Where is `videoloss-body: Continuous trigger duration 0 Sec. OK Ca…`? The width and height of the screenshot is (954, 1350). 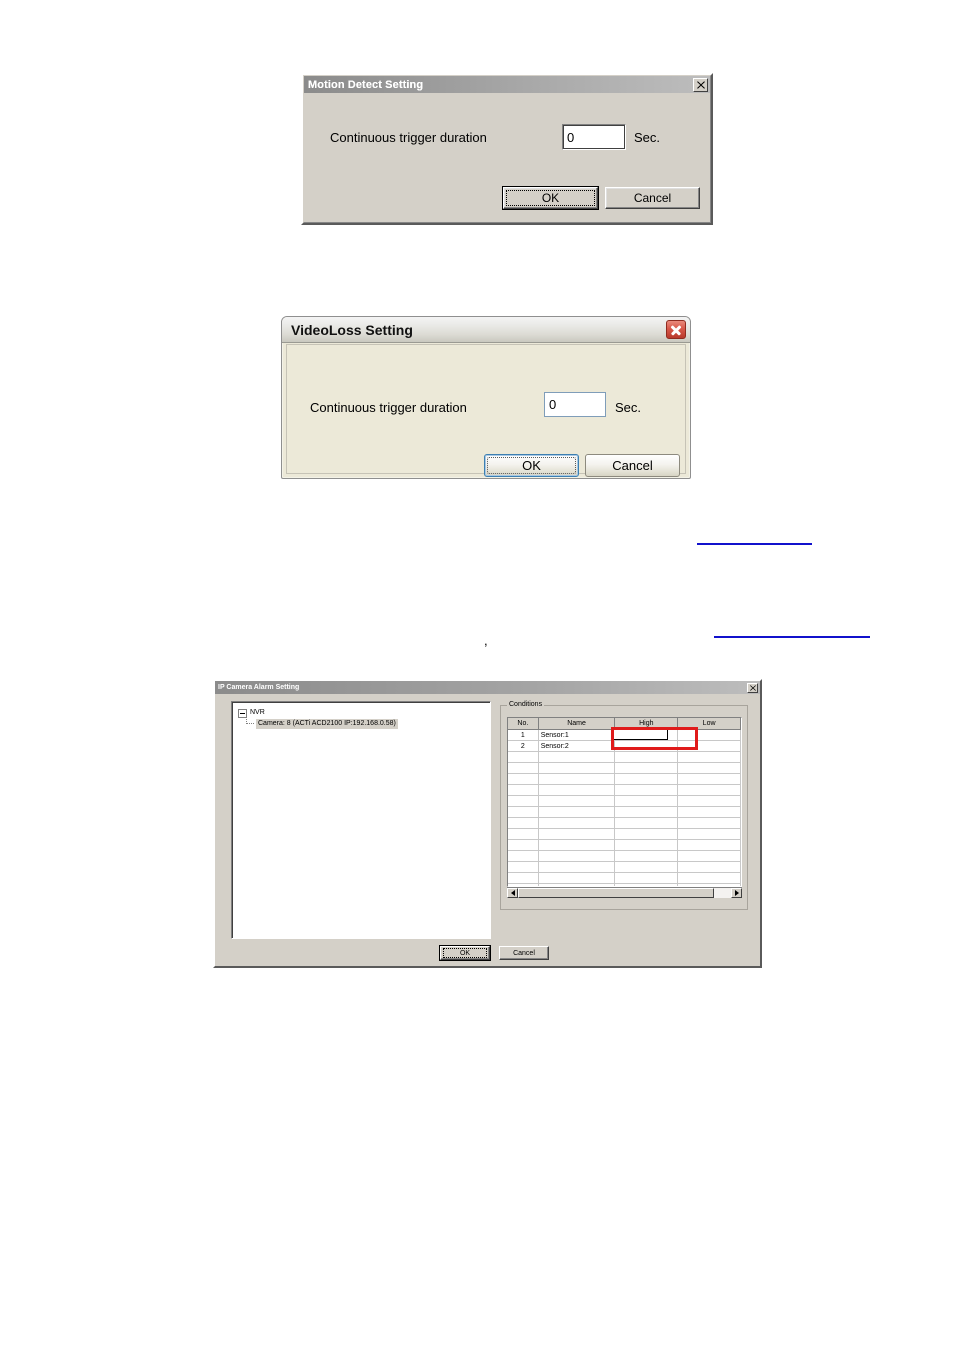 videoloss-body: Continuous trigger duration 0 Sec. OK Ca… is located at coordinates (486, 410).